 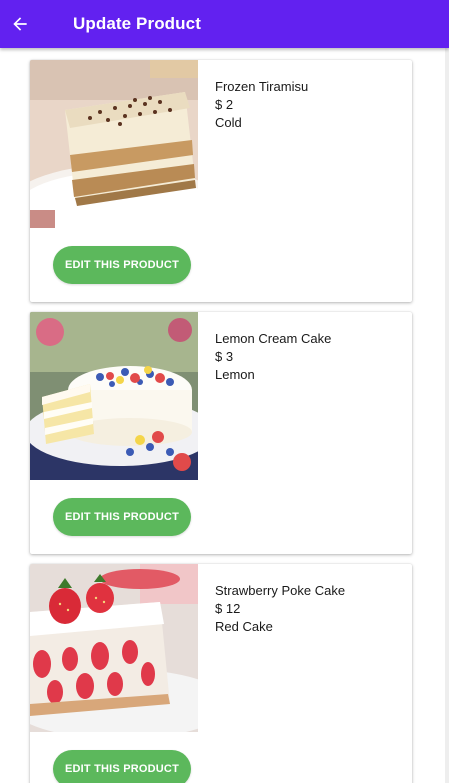 I want to click on app-bar: Update Product, so click(x=224, y=24).